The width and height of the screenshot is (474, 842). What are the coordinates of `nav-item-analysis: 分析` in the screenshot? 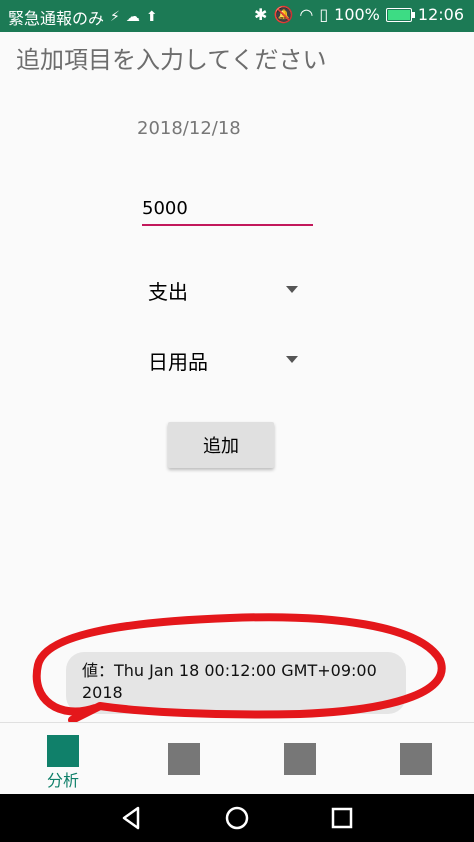 It's located at (63, 759).